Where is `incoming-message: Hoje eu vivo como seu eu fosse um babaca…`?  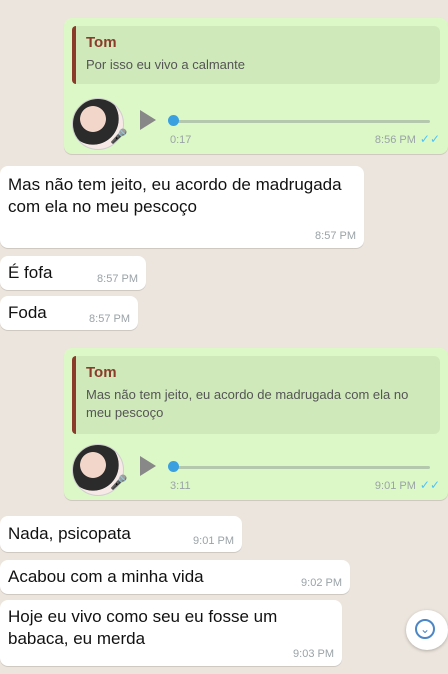 incoming-message: Hoje eu vivo como seu eu fosse um babaca… is located at coordinates (171, 633).